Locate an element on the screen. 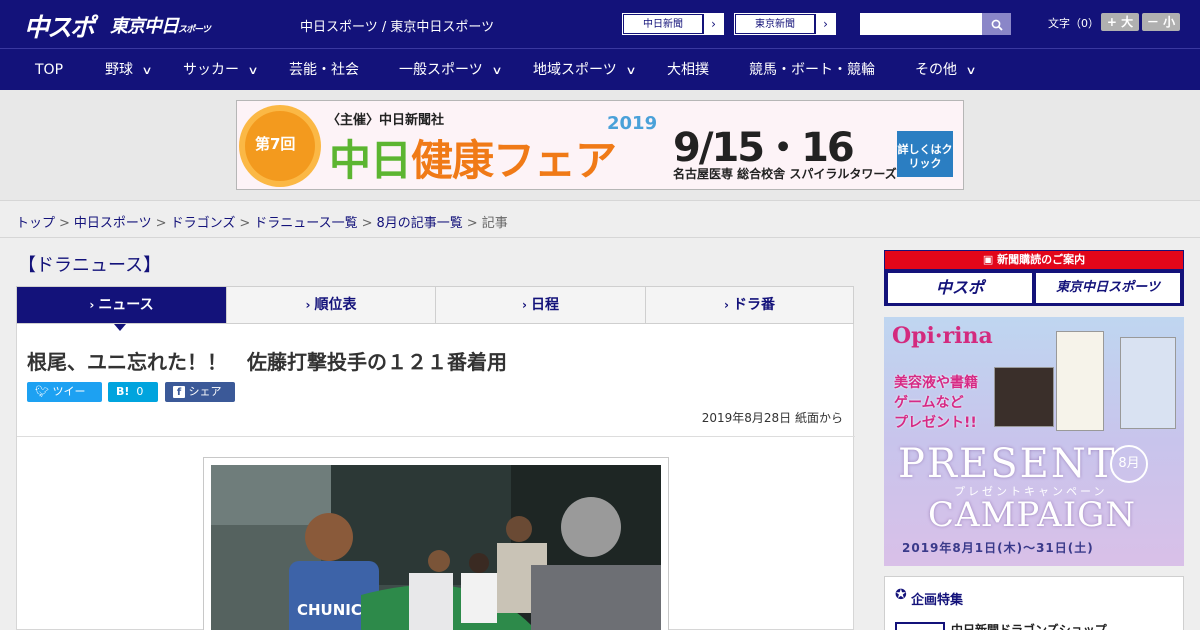 The height and width of the screenshot is (630, 1200). breadcrumb: トップ > 中日スポーツ > ドラゴンズ > ドラニュース一覧 >8月の記事一覧 > 記事 is located at coordinates (600, 219).